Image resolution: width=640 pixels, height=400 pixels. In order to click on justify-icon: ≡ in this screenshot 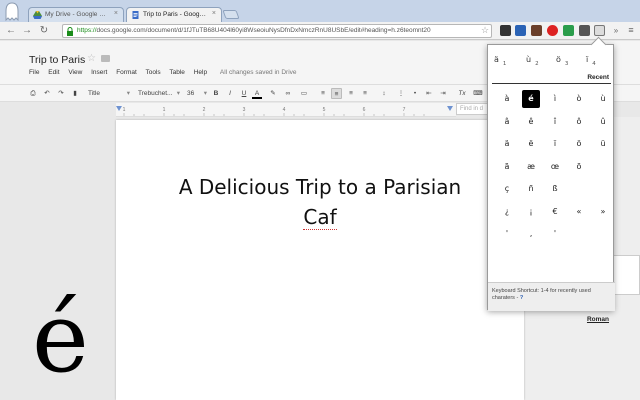, I will do `click(365, 93)`.